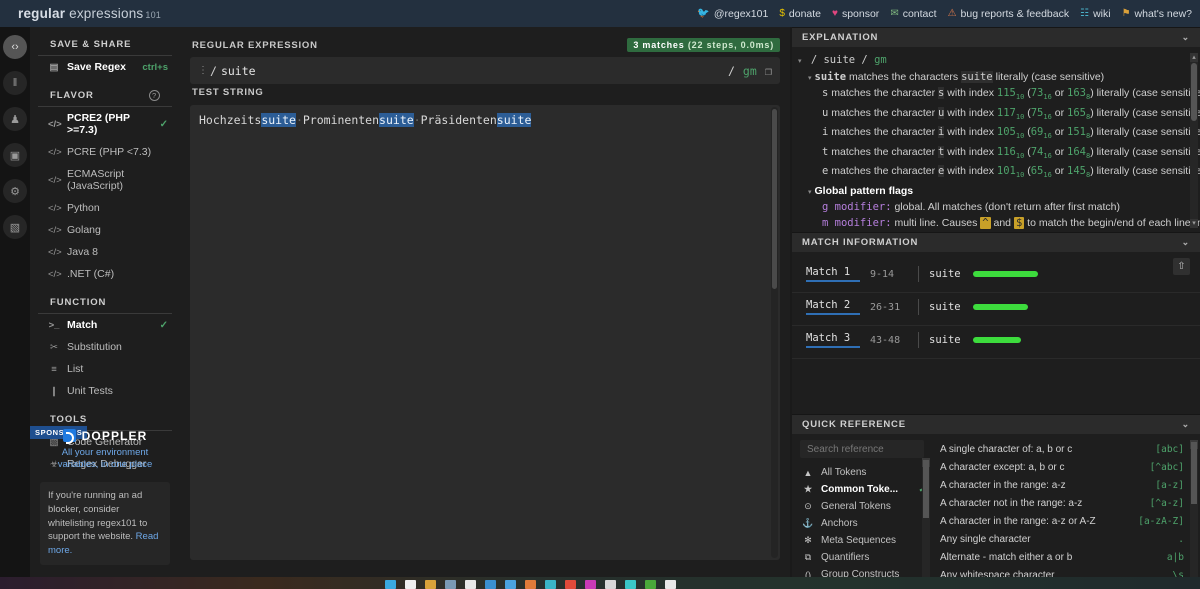  I want to click on reference-category-all-tokens: ▲ All Tokens, so click(865, 472).